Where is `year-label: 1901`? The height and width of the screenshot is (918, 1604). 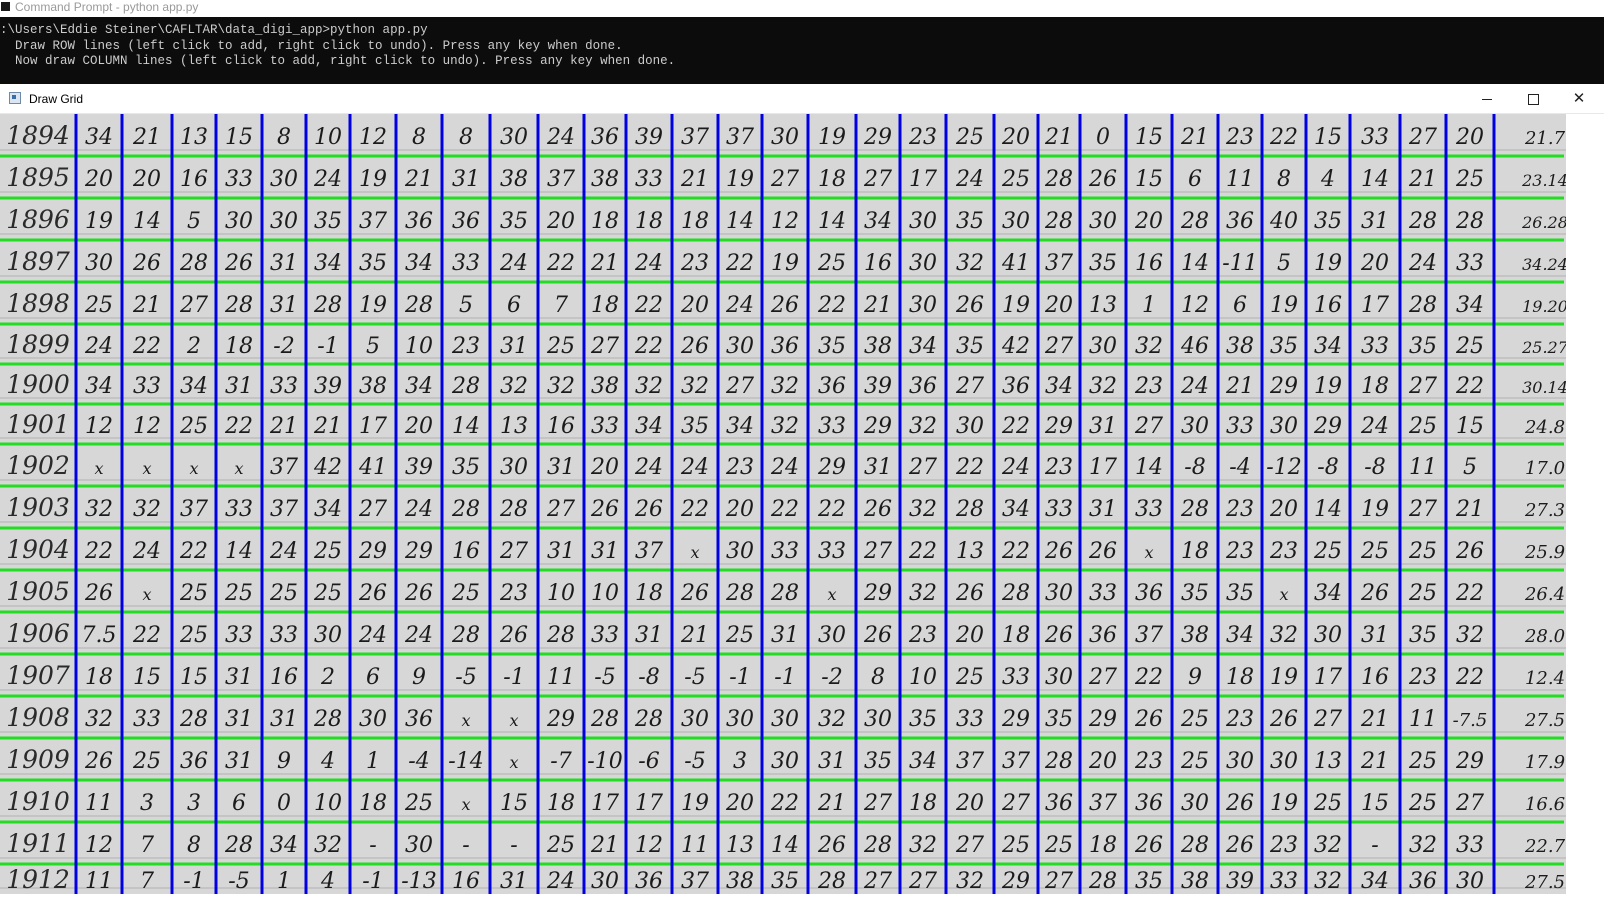 year-label: 1901 is located at coordinates (38, 424).